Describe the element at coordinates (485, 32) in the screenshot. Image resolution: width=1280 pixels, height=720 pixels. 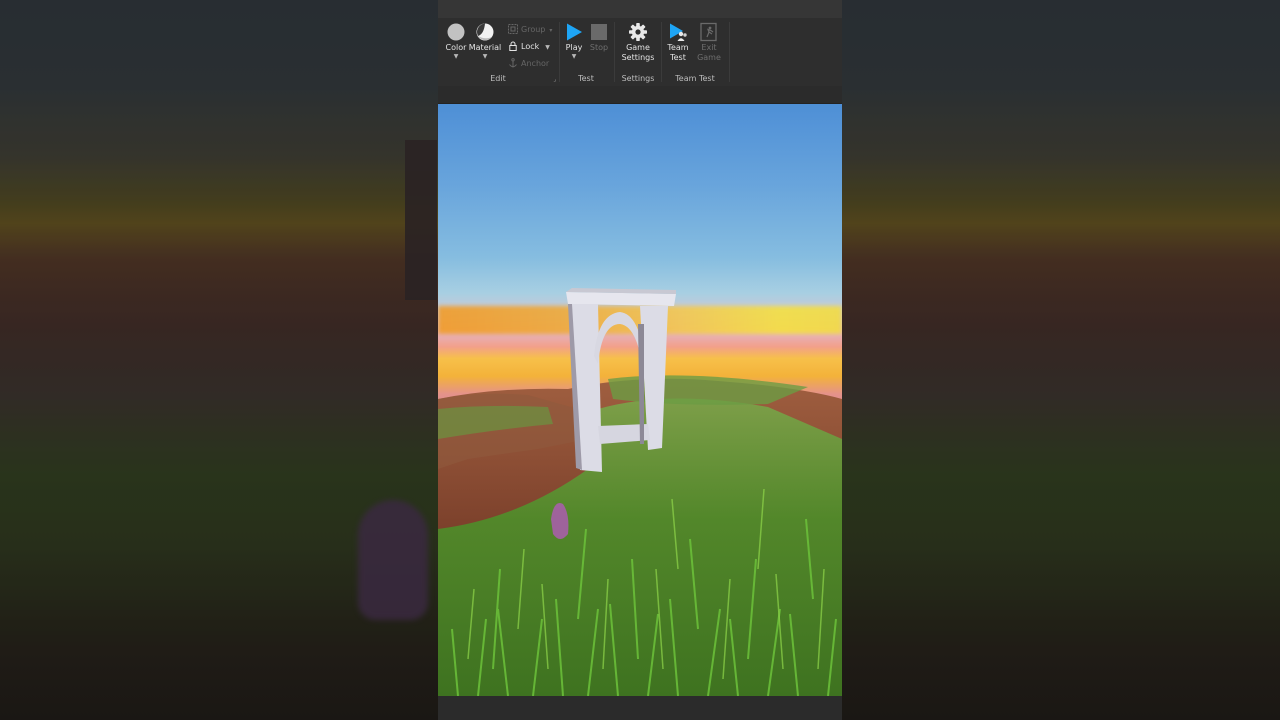
I see `material-sphere-icon` at that location.